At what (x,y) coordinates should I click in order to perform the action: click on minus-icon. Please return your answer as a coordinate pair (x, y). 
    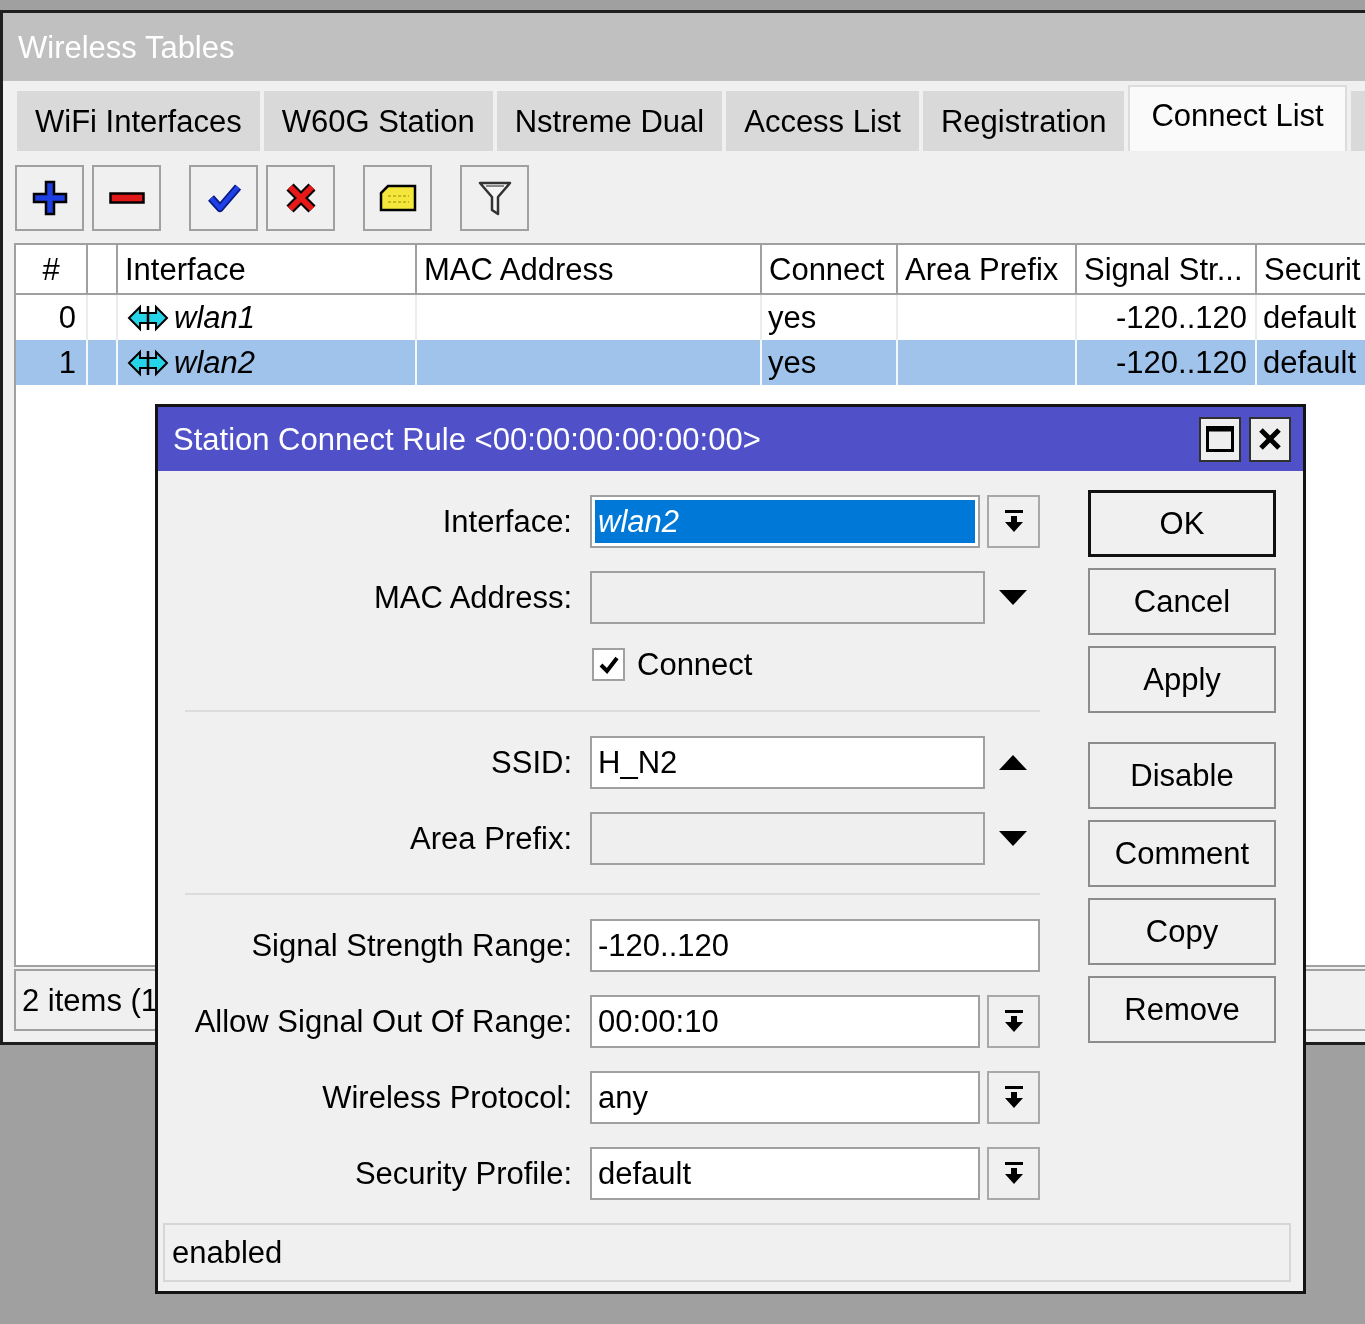
    Looking at the image, I should click on (126, 198).